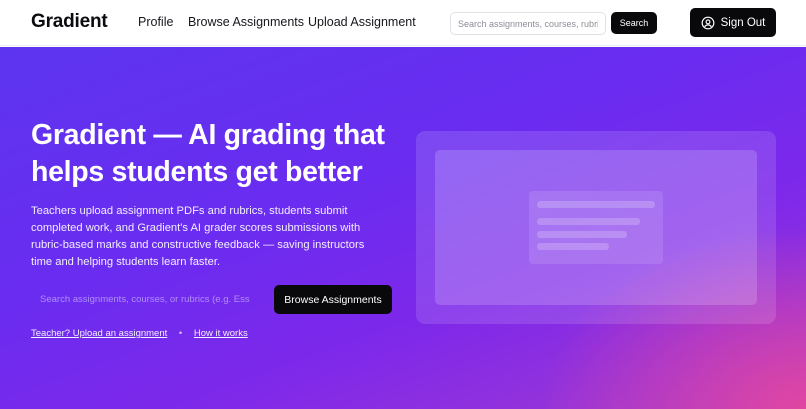 This screenshot has width=806, height=409. What do you see at coordinates (333, 299) in the screenshot?
I see `browse-assignments-button: Browse Assignments` at bounding box center [333, 299].